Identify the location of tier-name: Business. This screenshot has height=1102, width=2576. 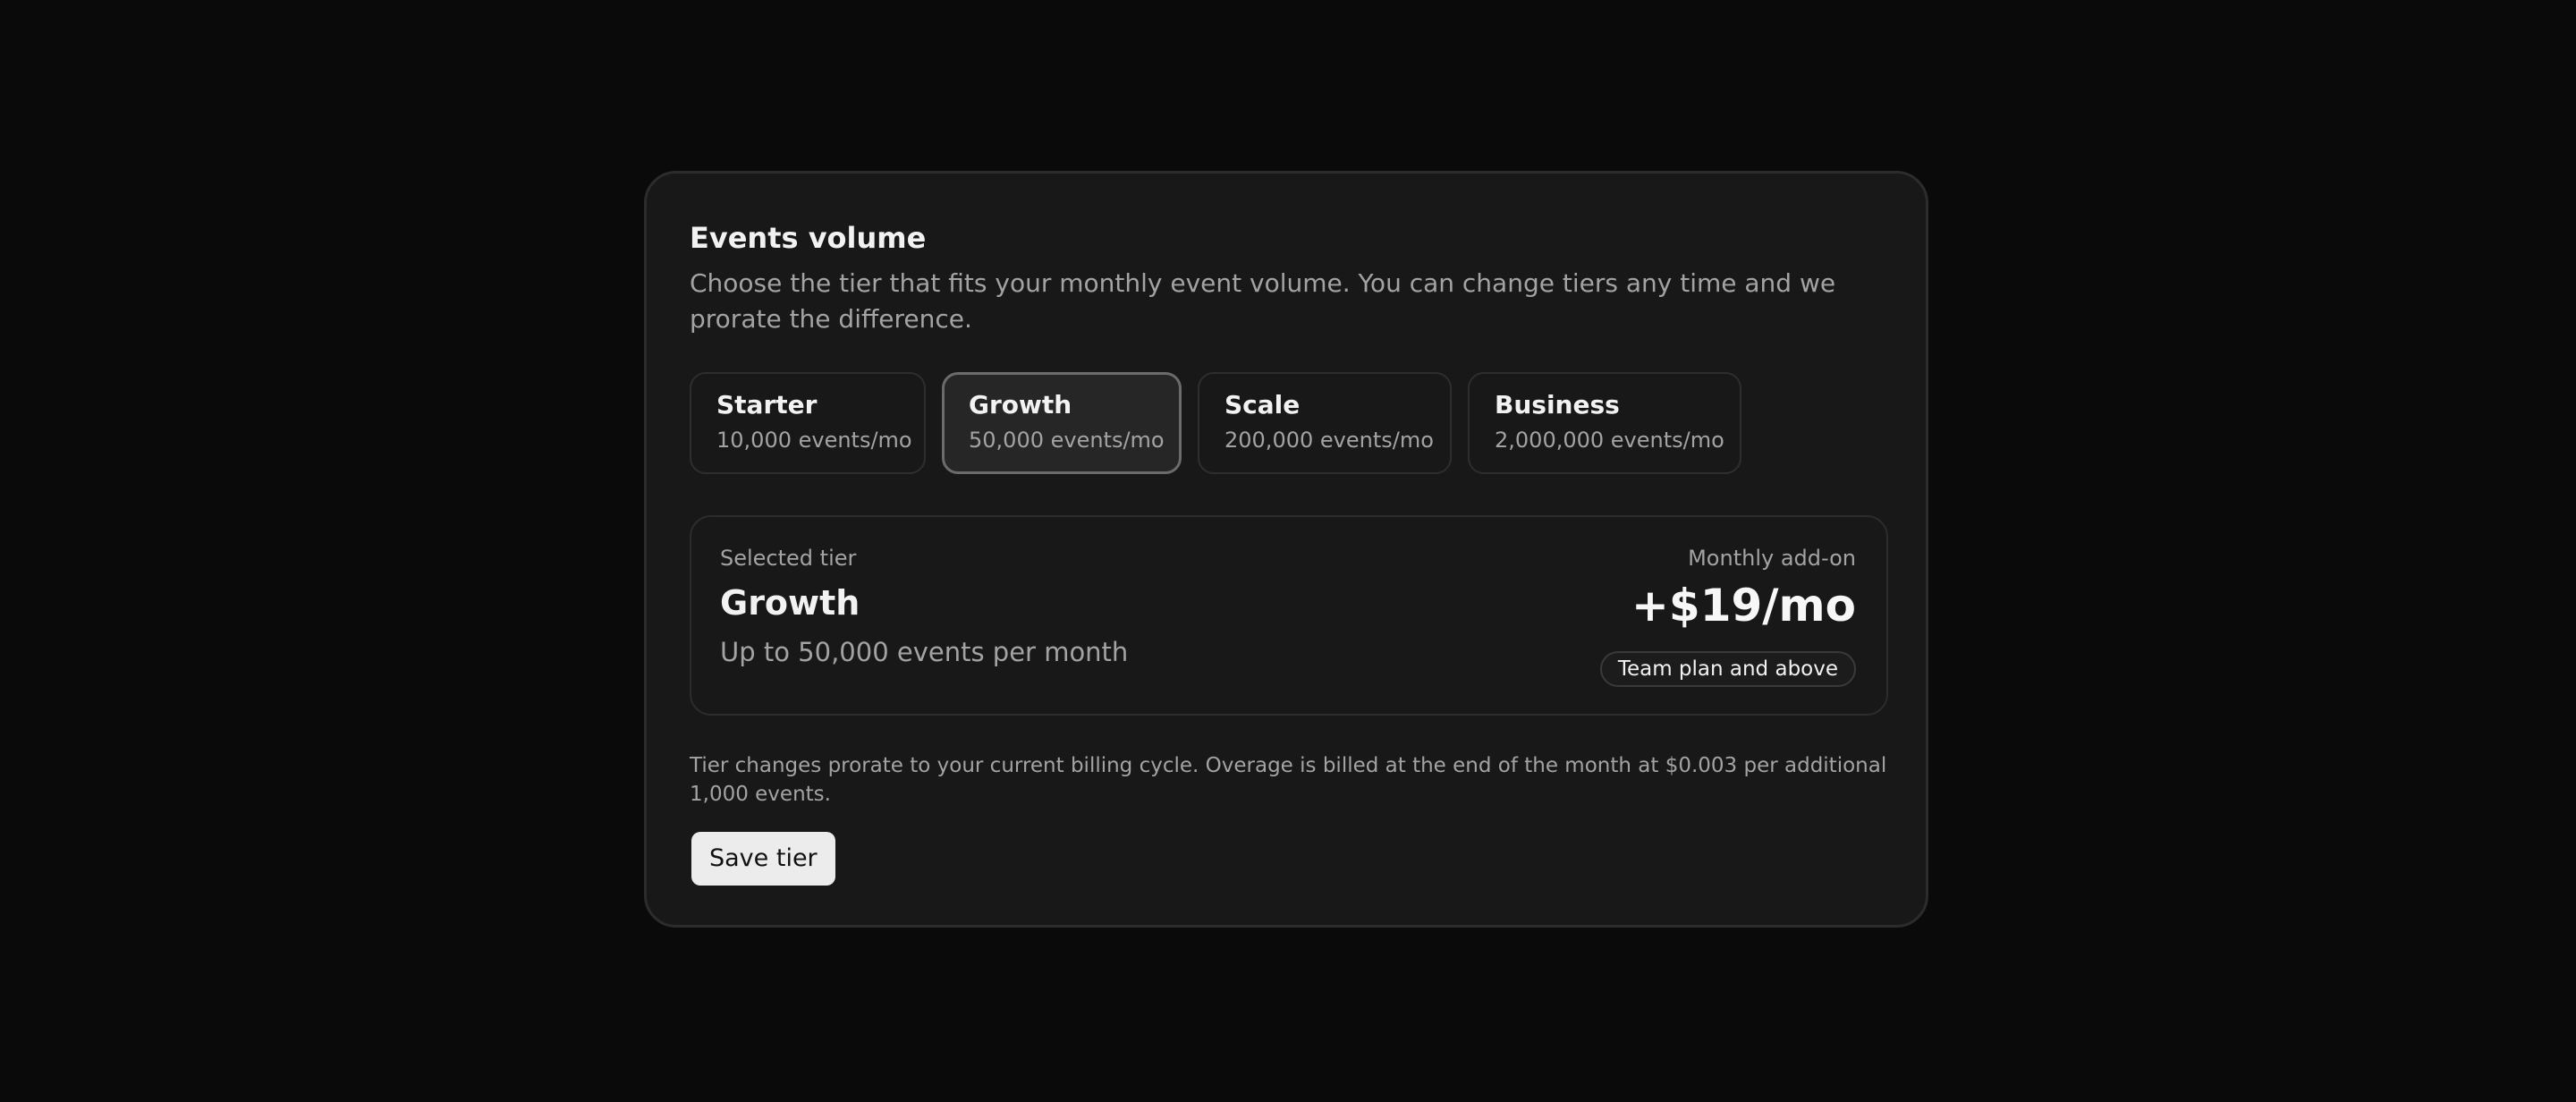
(1557, 405).